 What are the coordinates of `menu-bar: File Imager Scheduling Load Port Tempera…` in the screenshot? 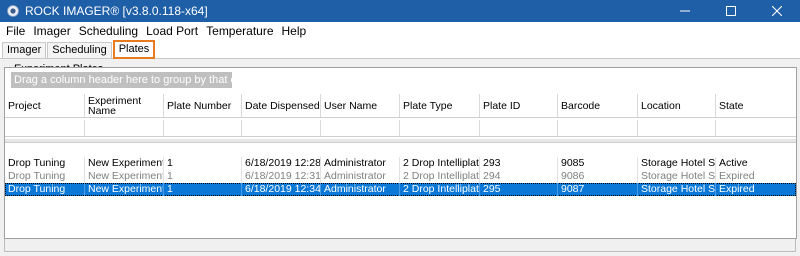 It's located at (400, 31).